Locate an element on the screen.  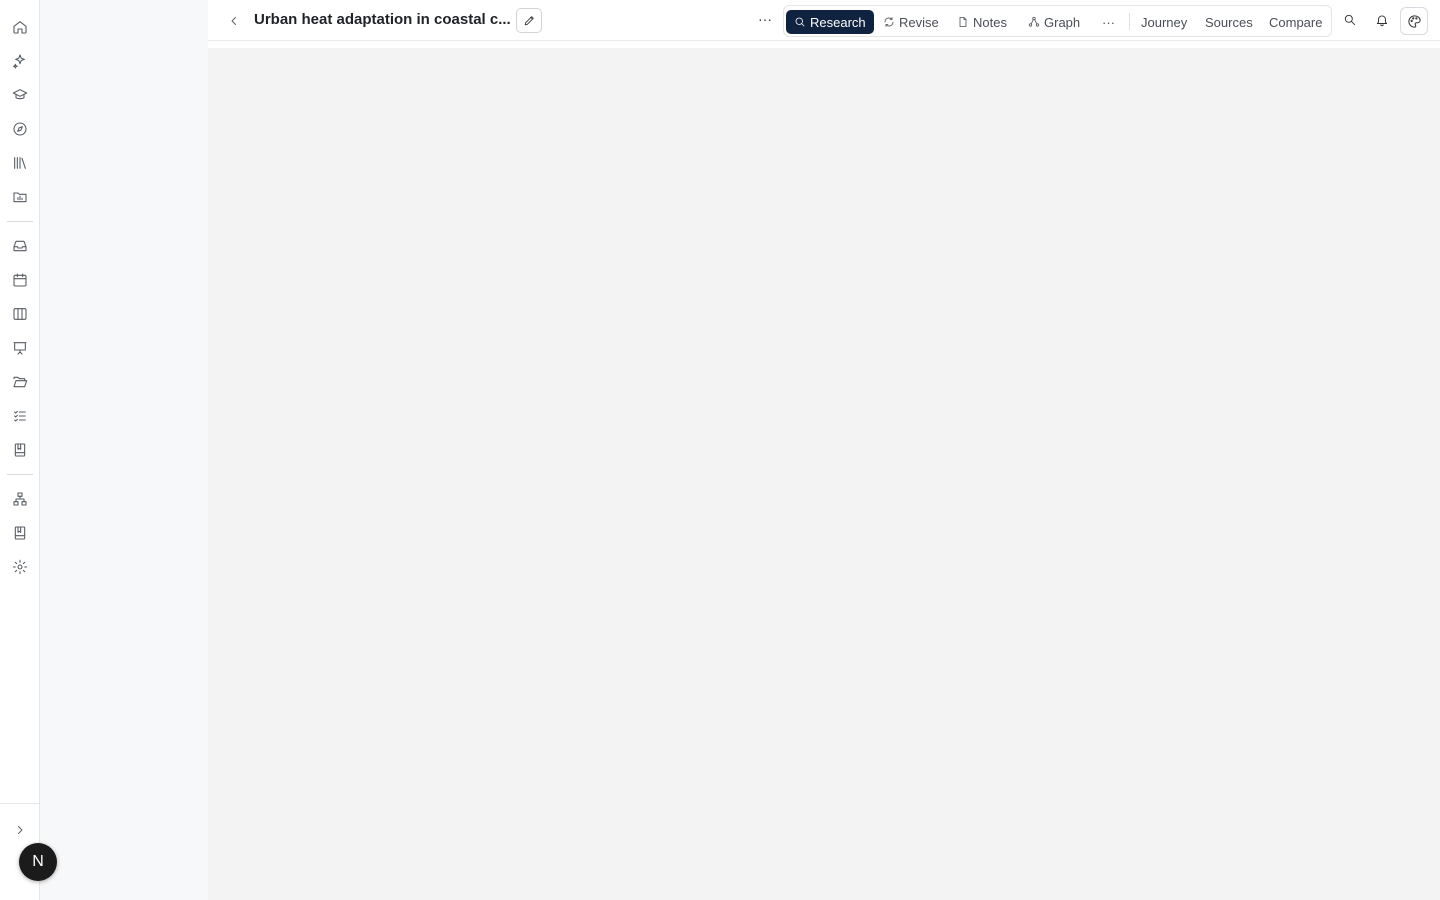
graph-icon is located at coordinates (1034, 21).